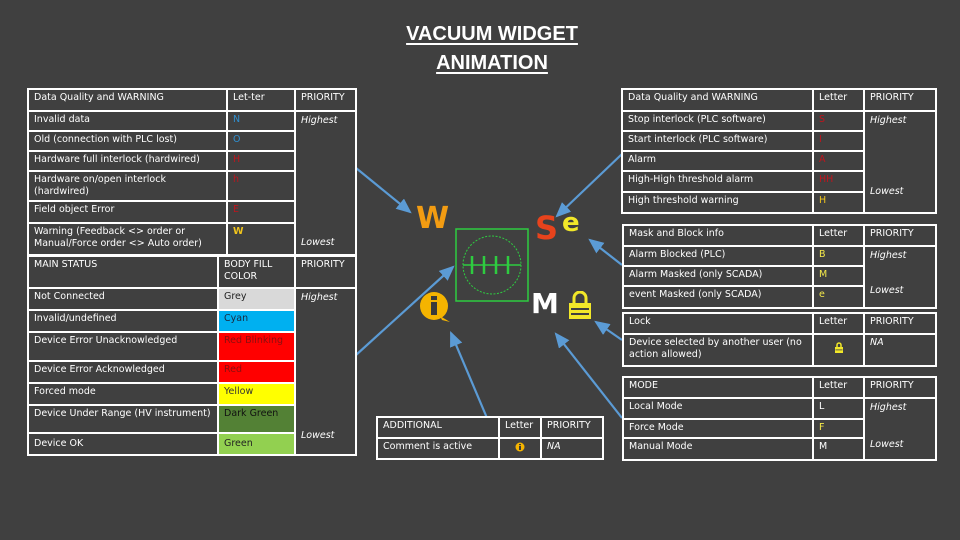 This screenshot has width=960, height=540. What do you see at coordinates (571, 223) in the screenshot?
I see `widget-mask-letter: e` at bounding box center [571, 223].